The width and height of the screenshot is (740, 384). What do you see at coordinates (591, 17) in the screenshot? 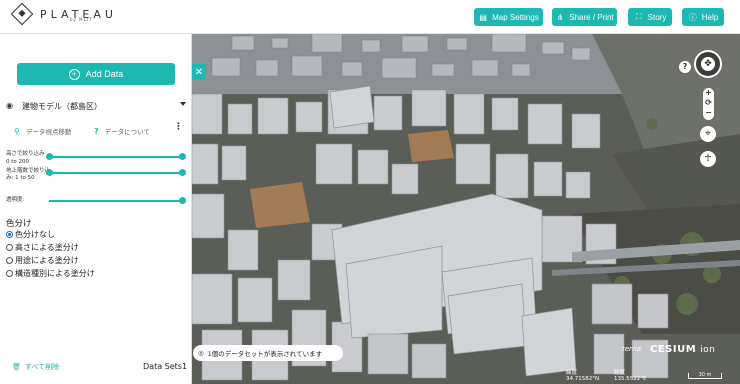
I see `share-print-label: Share / Print` at bounding box center [591, 17].